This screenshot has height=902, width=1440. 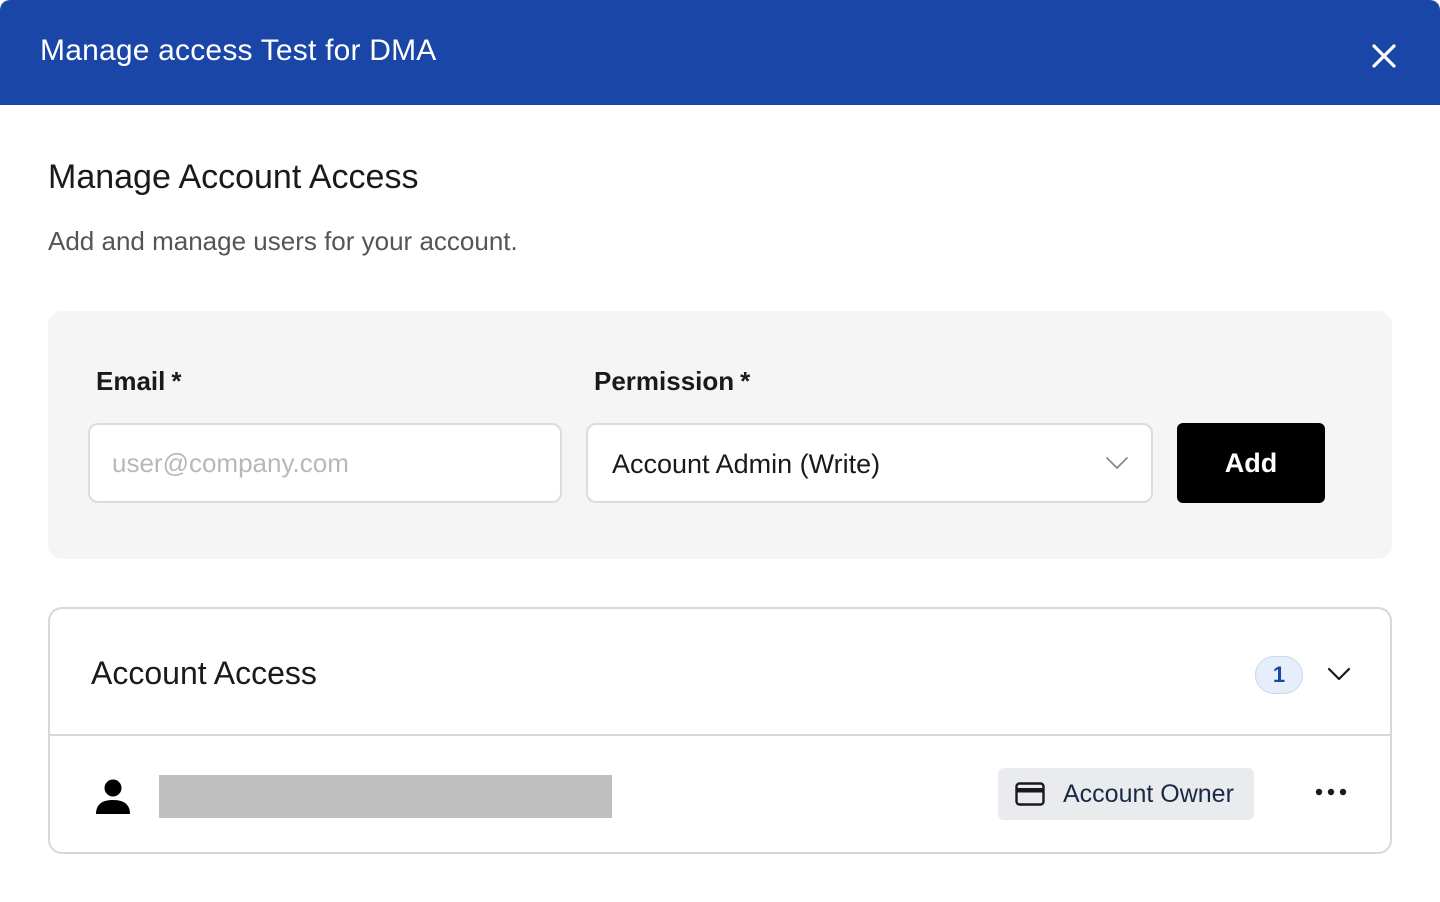 I want to click on person-icon, so click(x=113, y=796).